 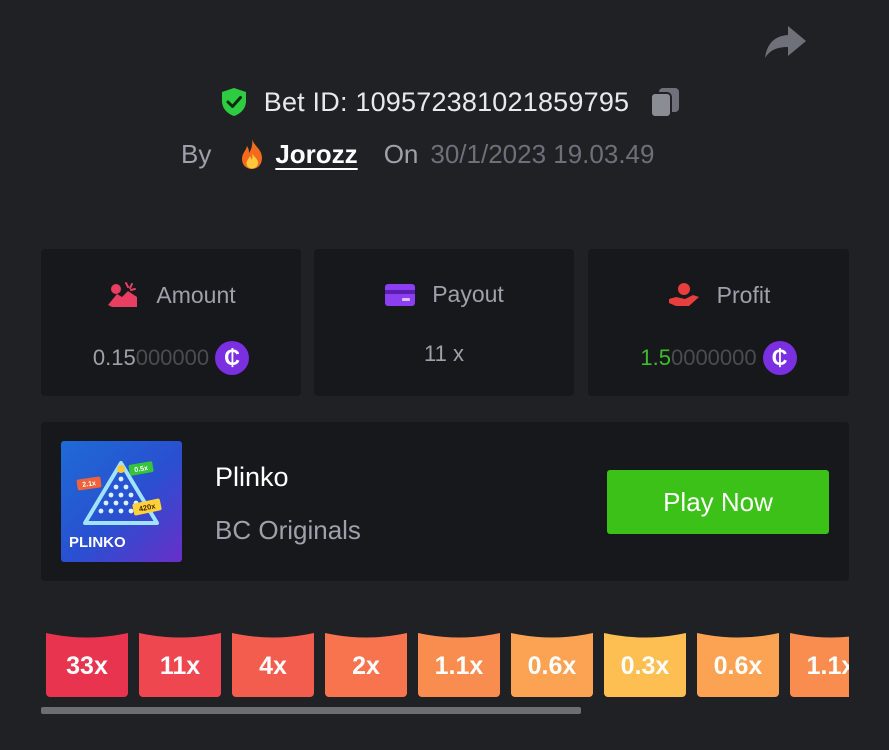 What do you see at coordinates (468, 294) in the screenshot?
I see `payout-title: Payout` at bounding box center [468, 294].